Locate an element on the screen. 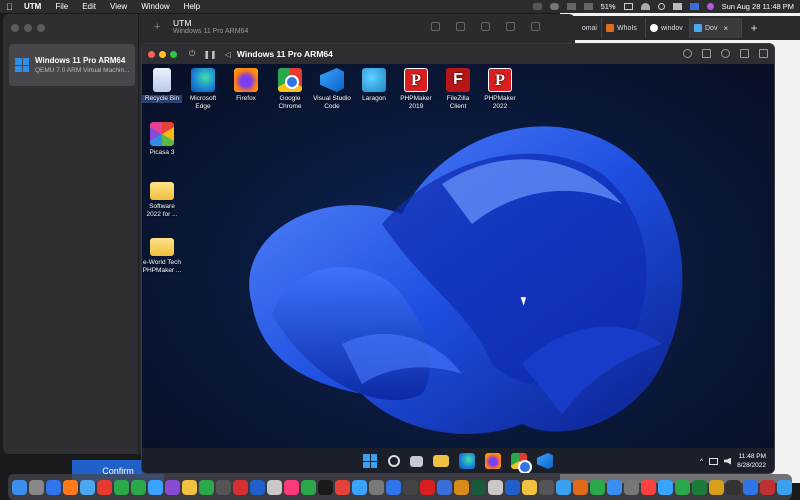 Image resolution: width=800 pixels, height=500 pixels. desktop-icon-firefox: Firefox is located at coordinates (246, 85).